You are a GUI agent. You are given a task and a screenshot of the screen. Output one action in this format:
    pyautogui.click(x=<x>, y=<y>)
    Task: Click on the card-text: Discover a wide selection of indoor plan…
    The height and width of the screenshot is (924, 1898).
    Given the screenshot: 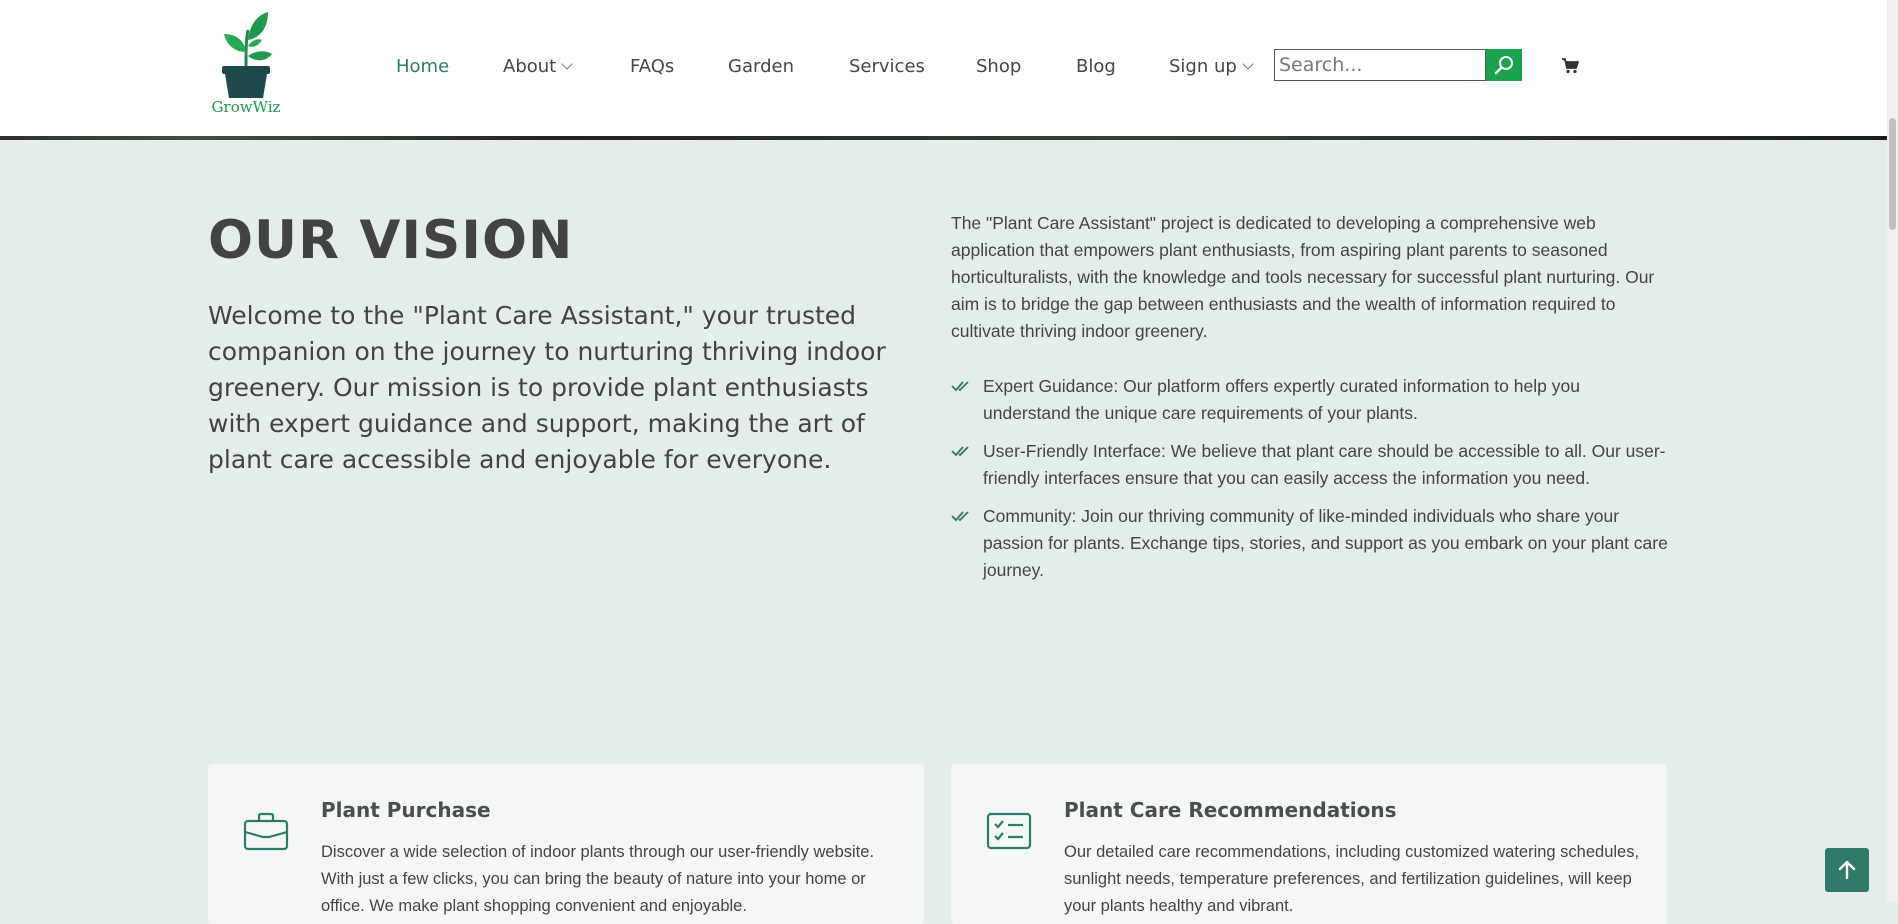 What is the action you would take?
    pyautogui.click(x=598, y=879)
    